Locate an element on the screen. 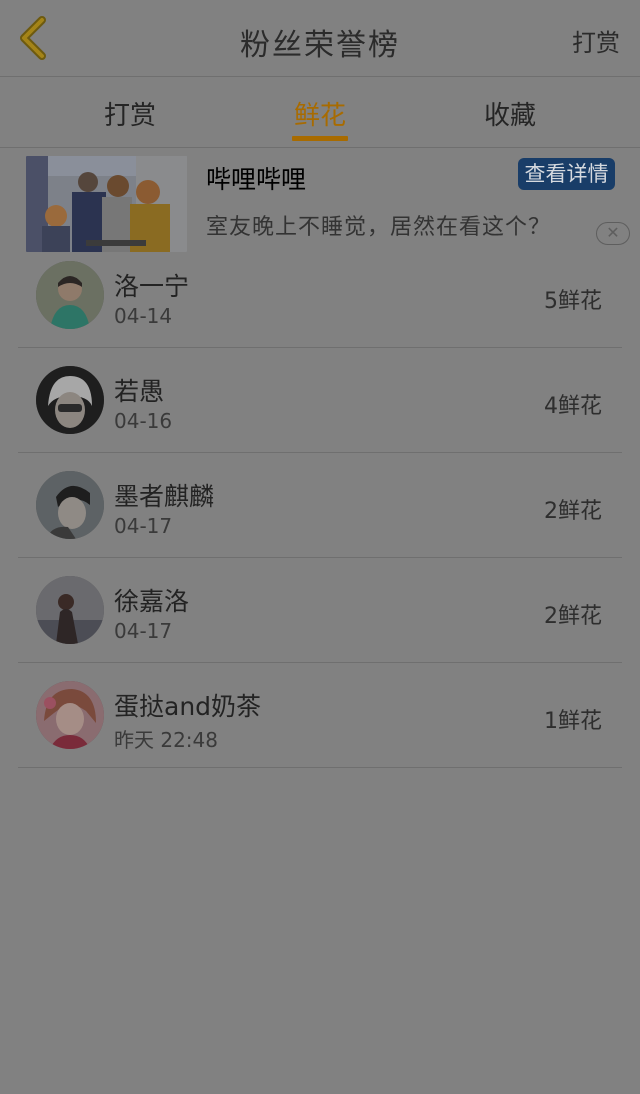  ad-close-button: ✕ is located at coordinates (613, 233).